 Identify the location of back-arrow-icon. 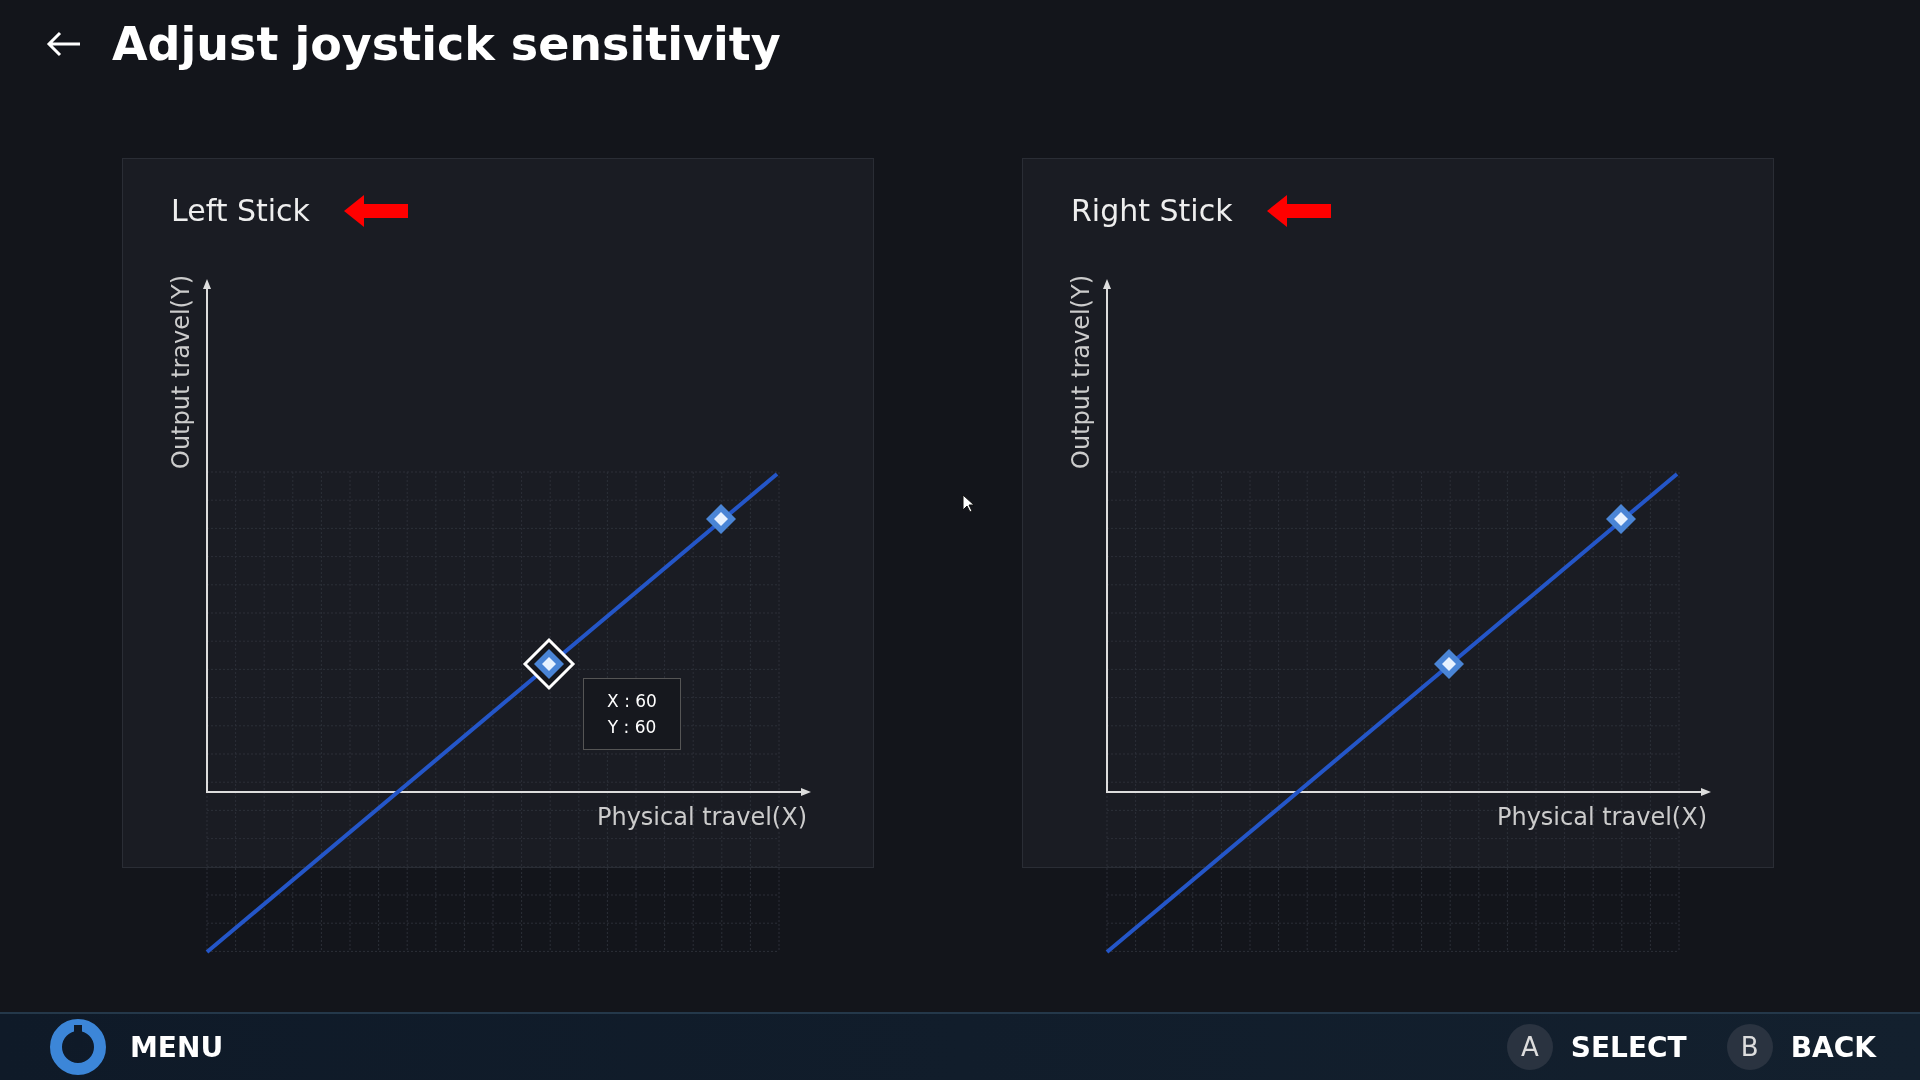
(64, 44).